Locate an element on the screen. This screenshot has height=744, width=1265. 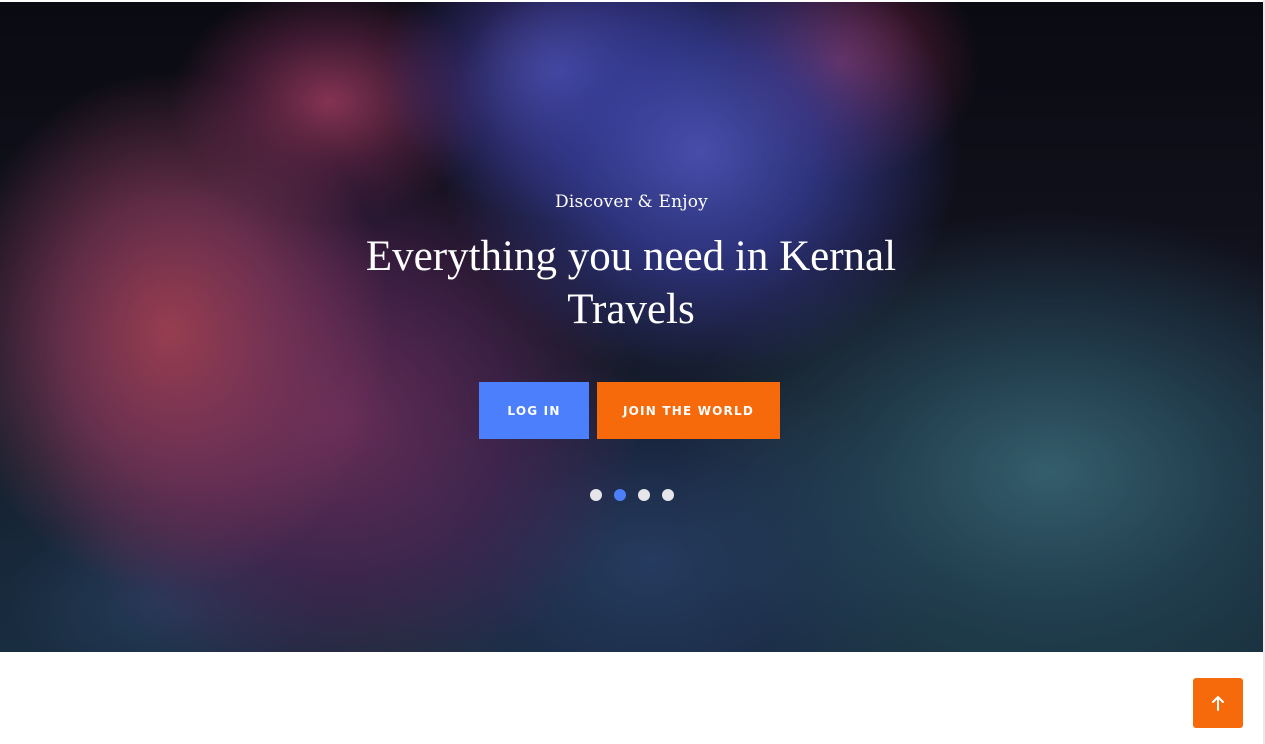
login-button: LOG IN is located at coordinates (534, 410).